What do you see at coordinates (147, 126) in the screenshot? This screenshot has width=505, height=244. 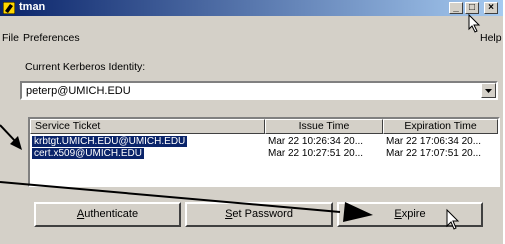 I see `column-service-ticket: Service Ticket` at bounding box center [147, 126].